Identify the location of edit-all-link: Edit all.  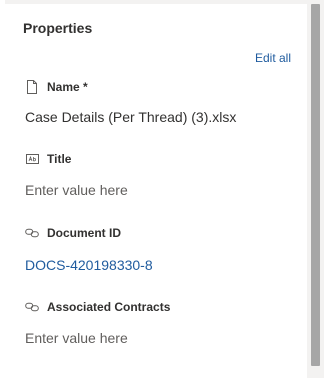
(273, 58).